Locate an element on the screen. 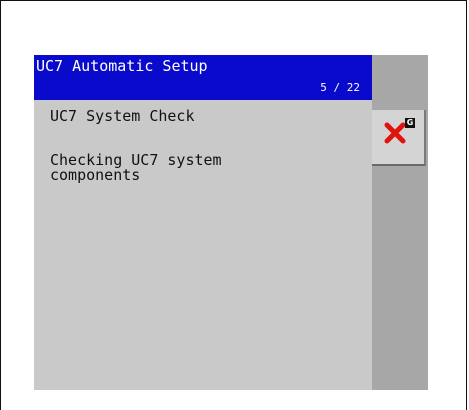 The image size is (469, 410). window-title: UC7 Automatic Setup is located at coordinates (122, 66).